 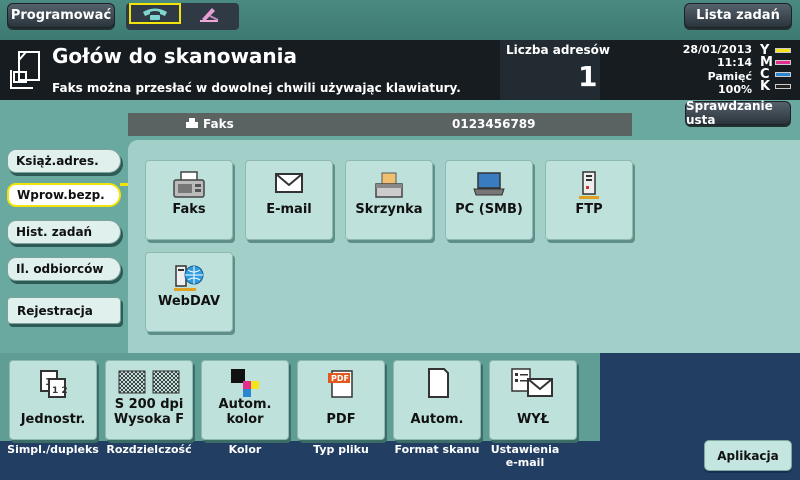 I want to click on fax-bar-number: 0123456789, so click(x=494, y=124).